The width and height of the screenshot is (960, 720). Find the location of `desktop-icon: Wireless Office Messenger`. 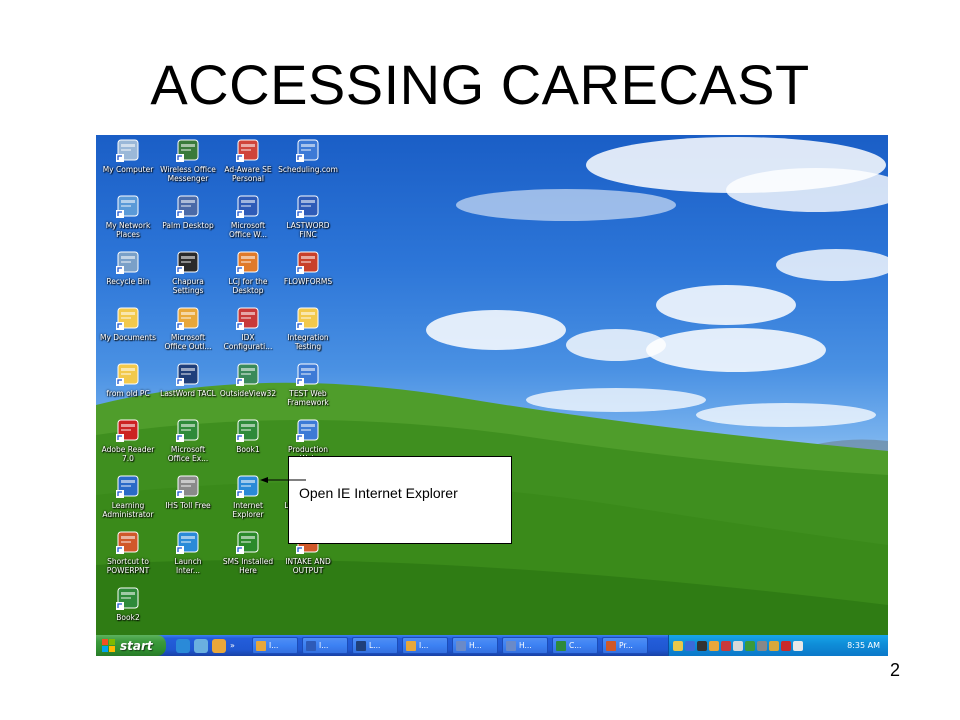

desktop-icon: Wireless Office Messenger is located at coordinates (188, 164).